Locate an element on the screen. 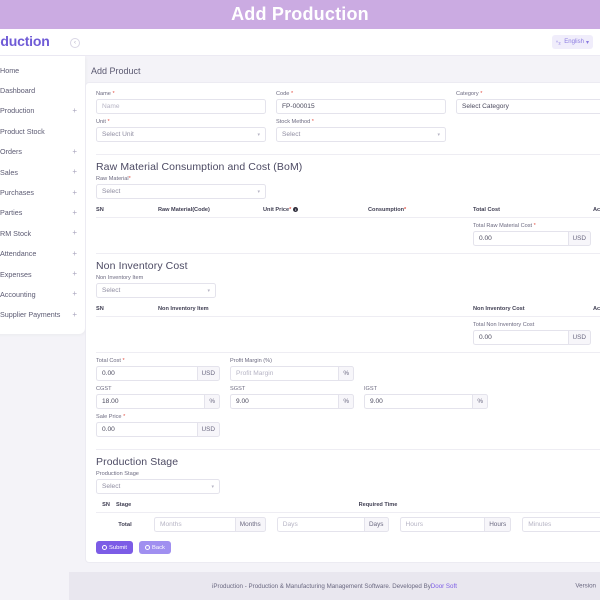 Image resolution: width=600 pixels, height=600 pixels. cost-row-3: Sale Price * 0.00 USD is located at coordinates (348, 428).